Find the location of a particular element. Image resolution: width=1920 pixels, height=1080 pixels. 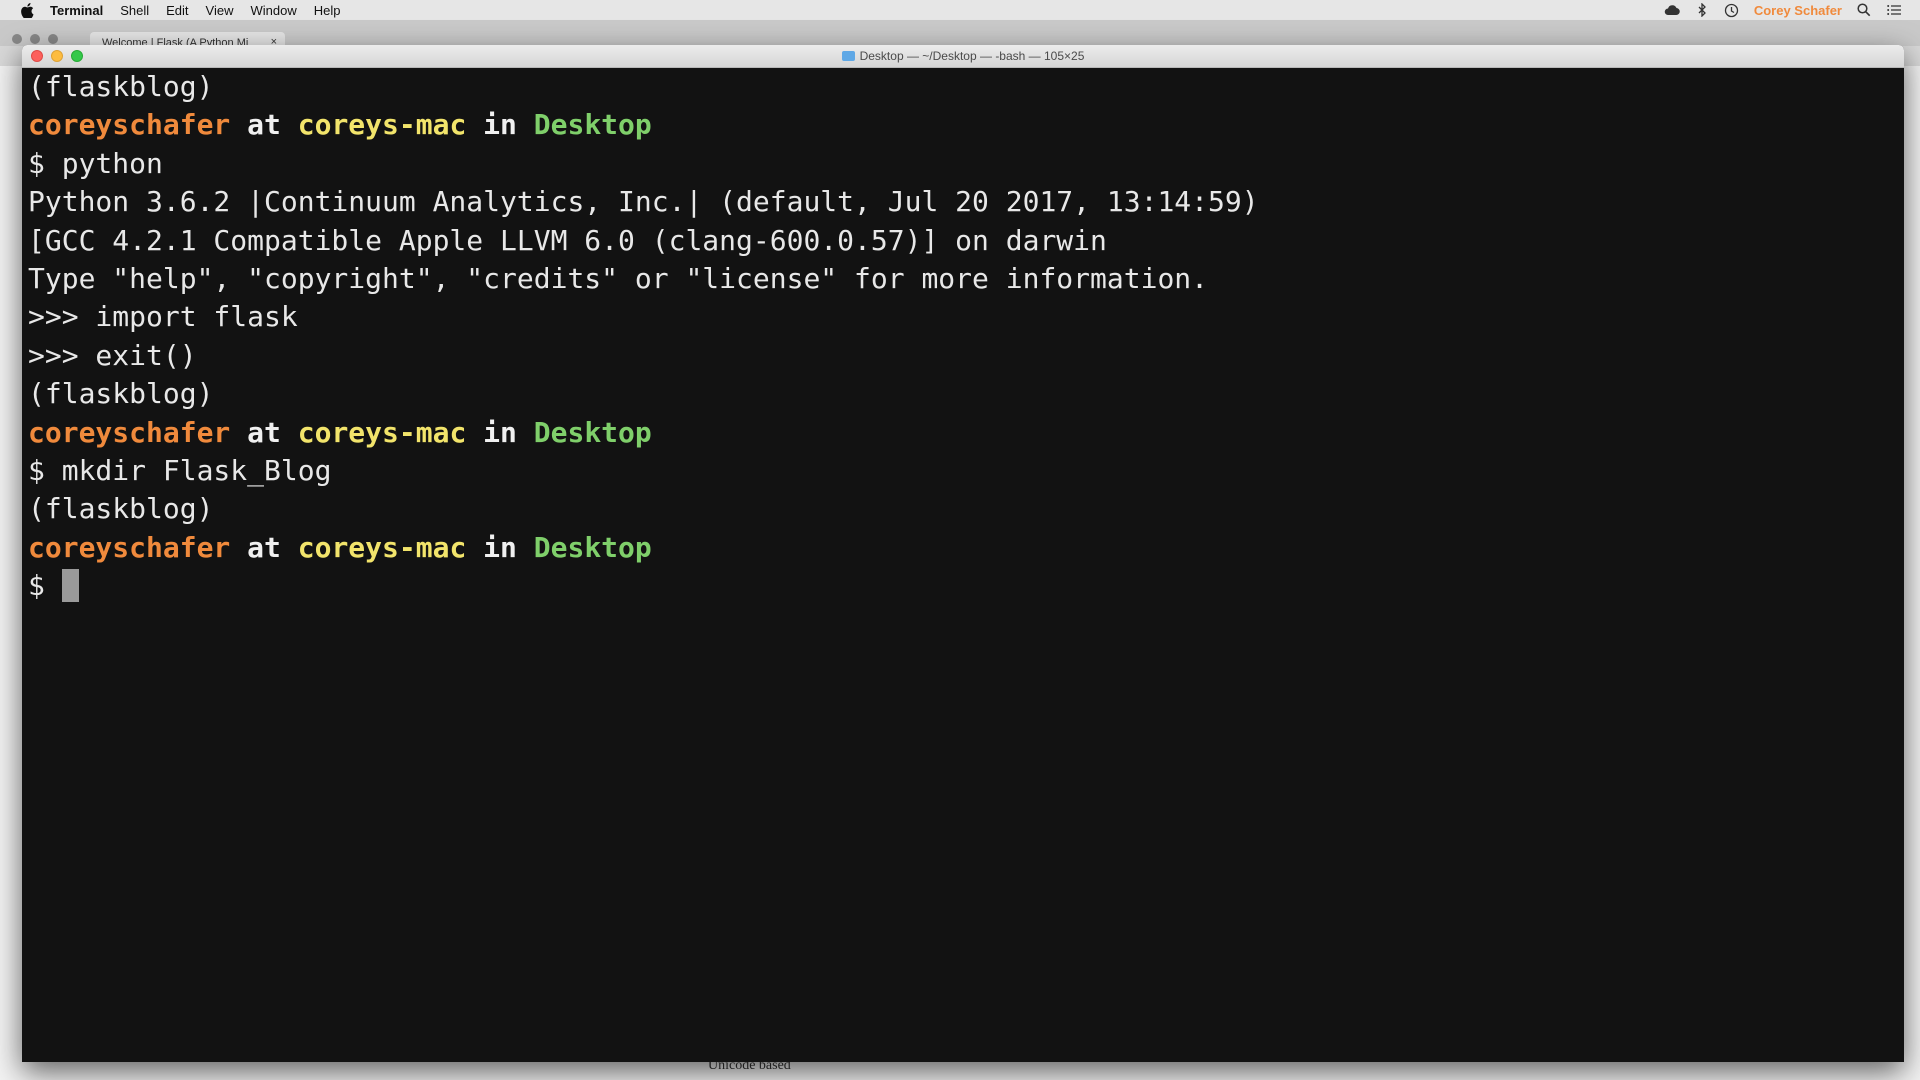

menu-shell: Shell is located at coordinates (134, 10).